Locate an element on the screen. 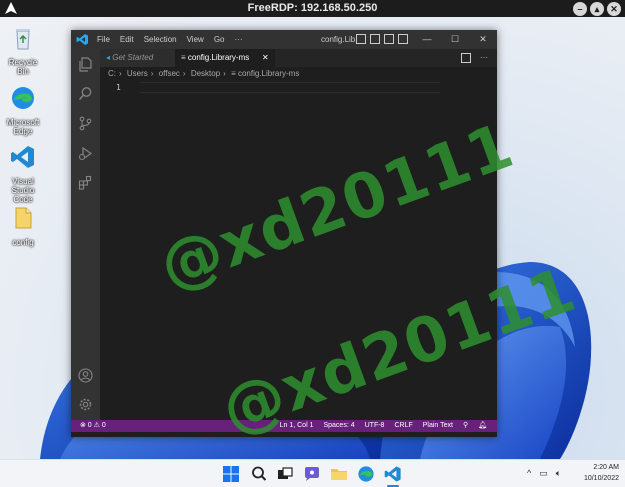  more-actions-button: ··· is located at coordinates (484, 58).